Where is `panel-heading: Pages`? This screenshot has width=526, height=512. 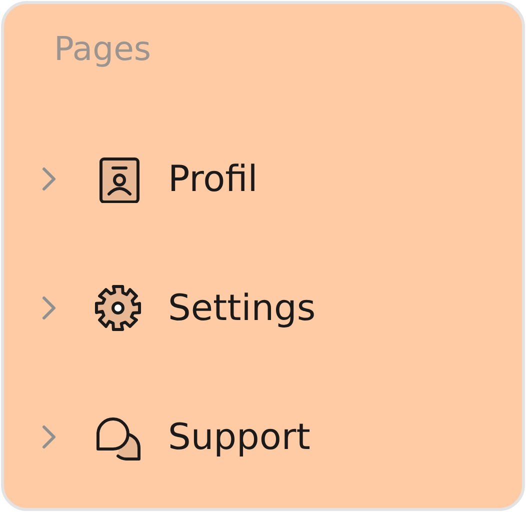 panel-heading: Pages is located at coordinates (103, 49).